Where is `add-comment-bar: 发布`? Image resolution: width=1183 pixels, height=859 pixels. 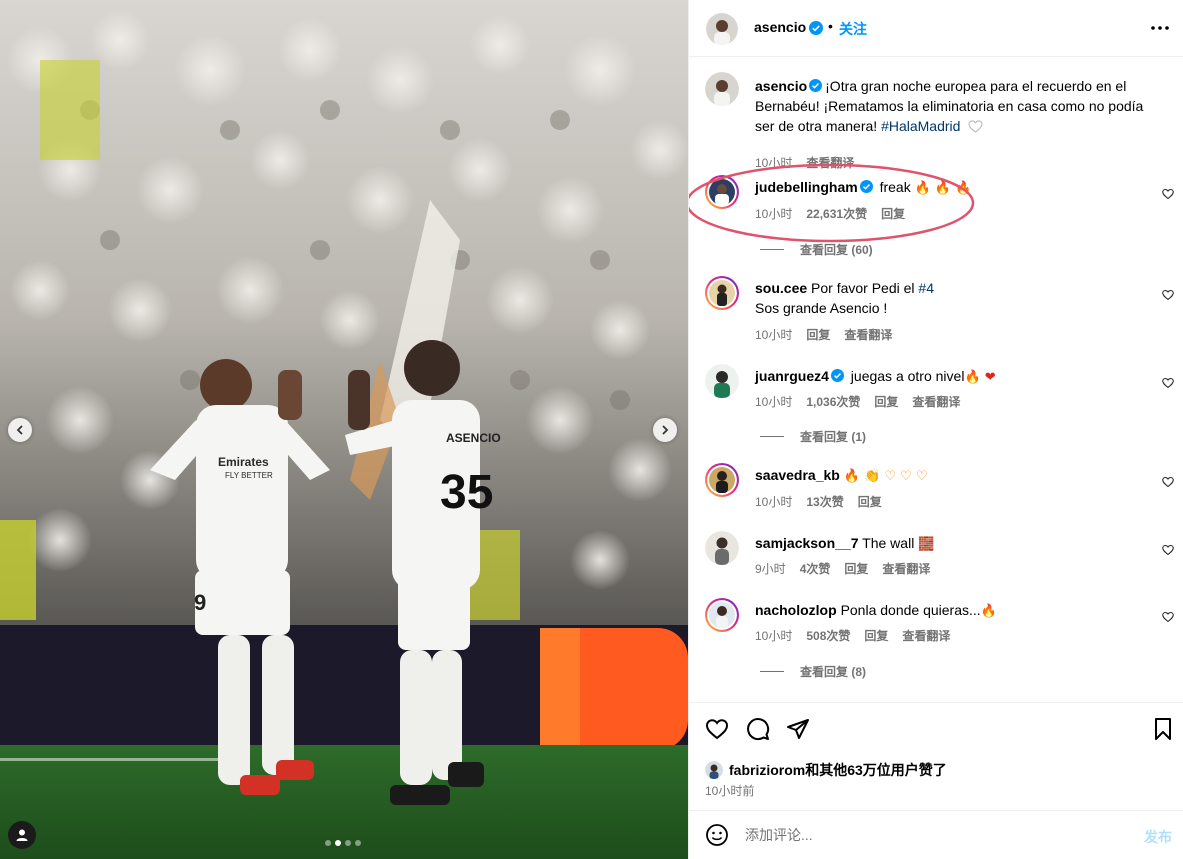 add-comment-bar: 发布 is located at coordinates (936, 834).